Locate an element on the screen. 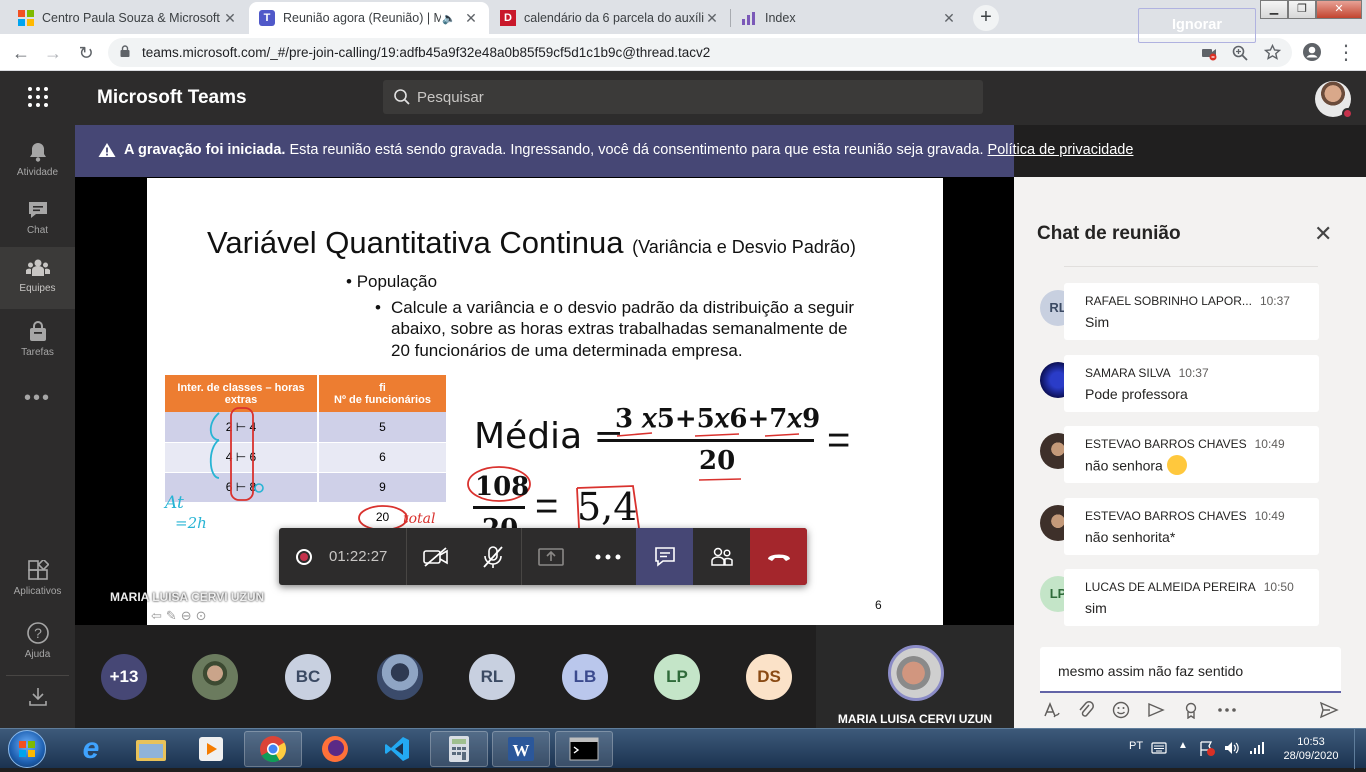 The height and width of the screenshot is (772, 1366). message-text: Pode professora is located at coordinates (1136, 394).